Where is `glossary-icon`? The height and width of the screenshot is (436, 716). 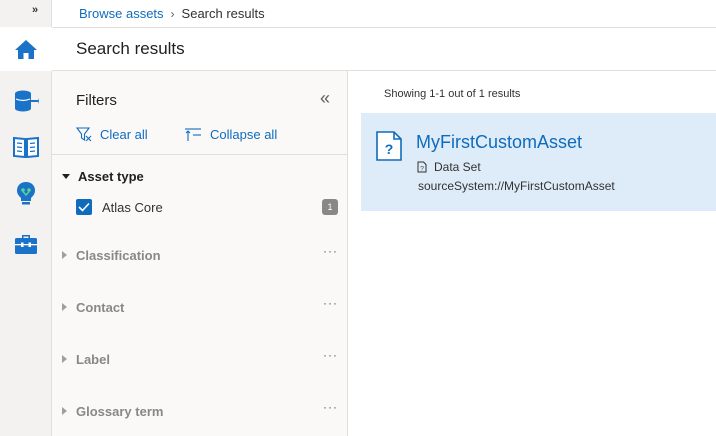 glossary-icon is located at coordinates (26, 147).